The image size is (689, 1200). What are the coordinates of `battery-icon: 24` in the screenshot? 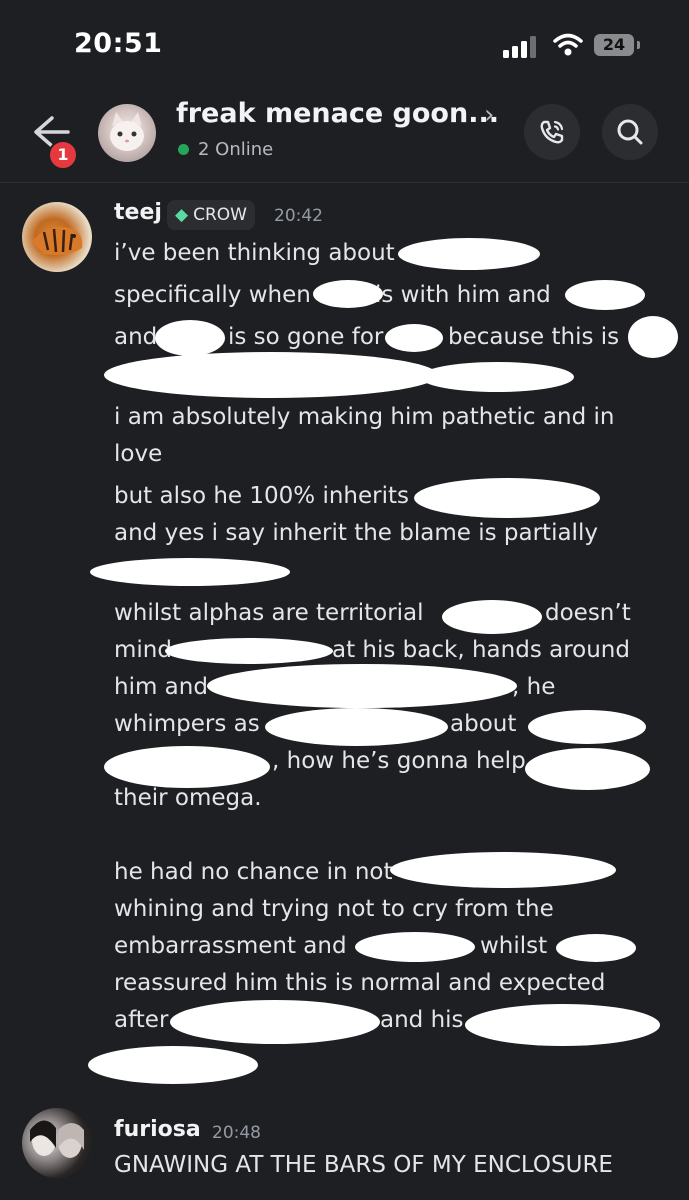 It's located at (614, 45).